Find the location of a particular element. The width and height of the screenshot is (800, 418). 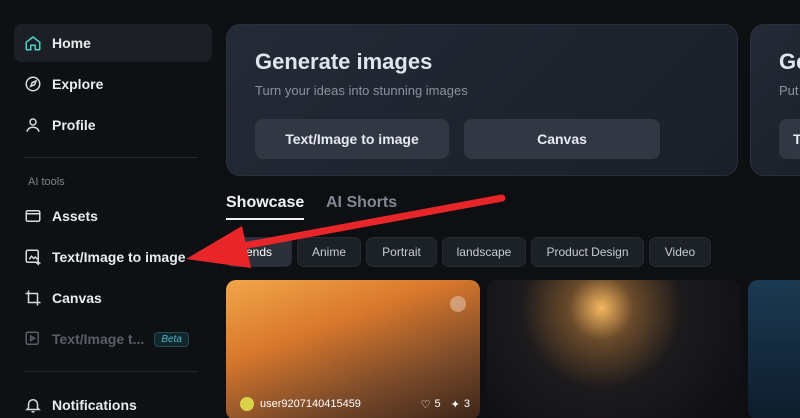

card-title: Generate images is located at coordinates (344, 61).